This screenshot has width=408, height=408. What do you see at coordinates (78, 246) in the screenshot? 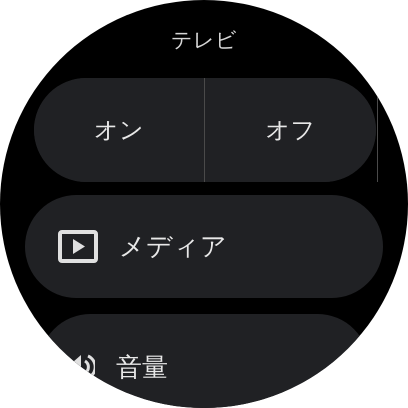
I see `play-icon` at bounding box center [78, 246].